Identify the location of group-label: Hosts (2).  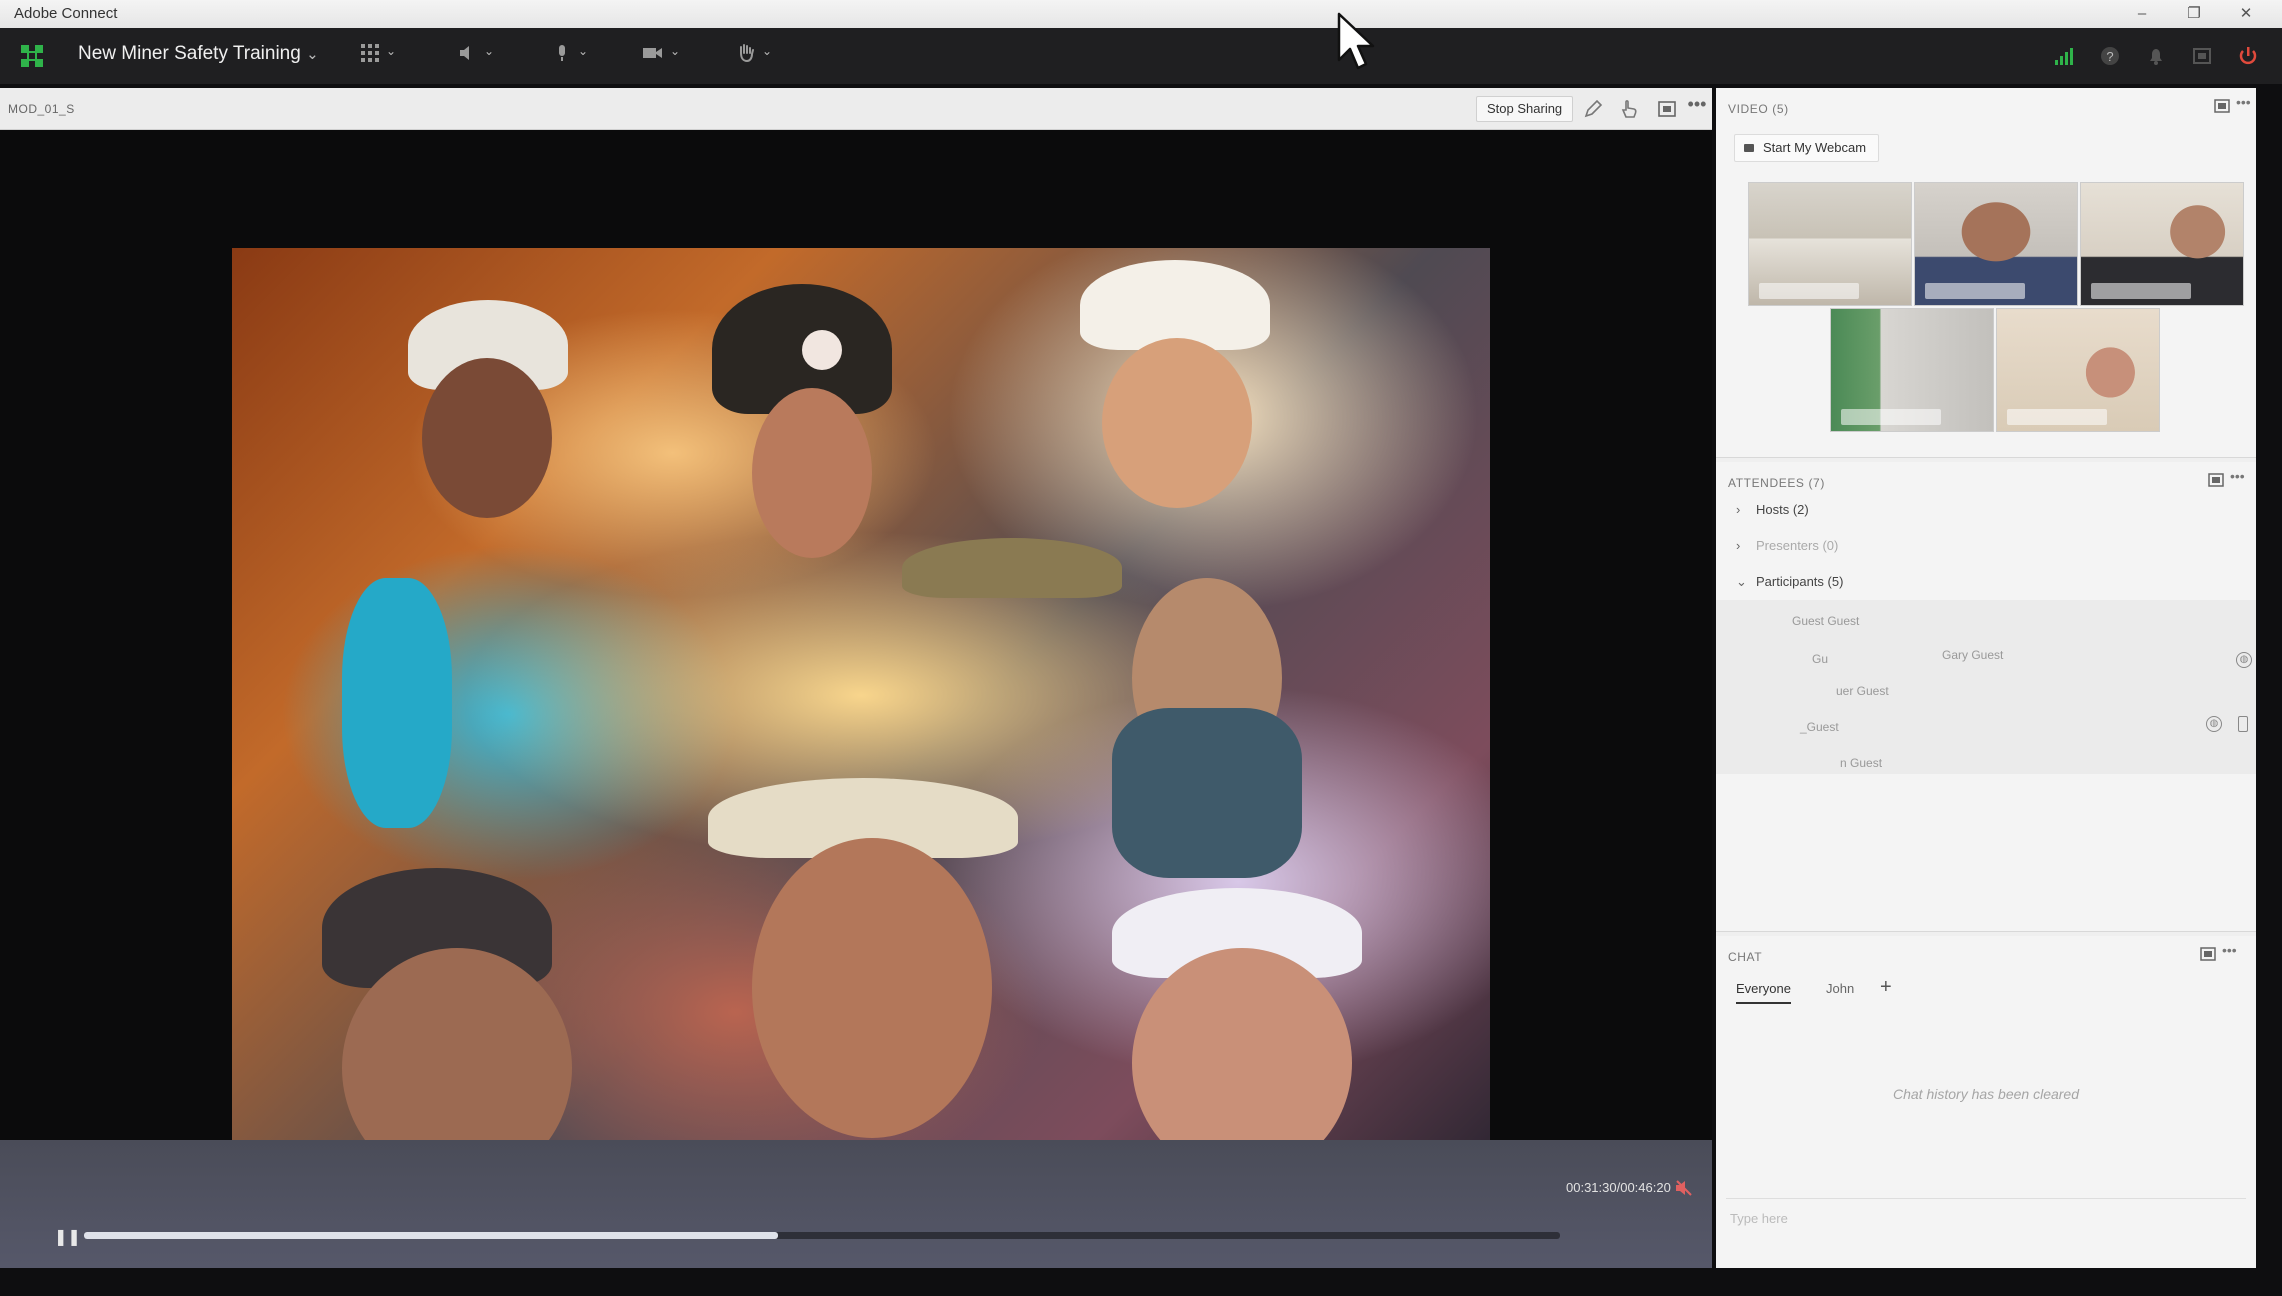
(1782, 509).